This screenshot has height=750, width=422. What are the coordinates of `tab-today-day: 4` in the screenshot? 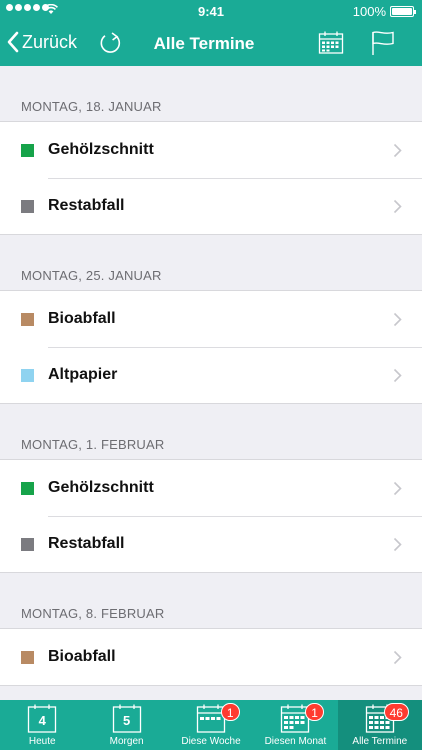 It's located at (42, 720).